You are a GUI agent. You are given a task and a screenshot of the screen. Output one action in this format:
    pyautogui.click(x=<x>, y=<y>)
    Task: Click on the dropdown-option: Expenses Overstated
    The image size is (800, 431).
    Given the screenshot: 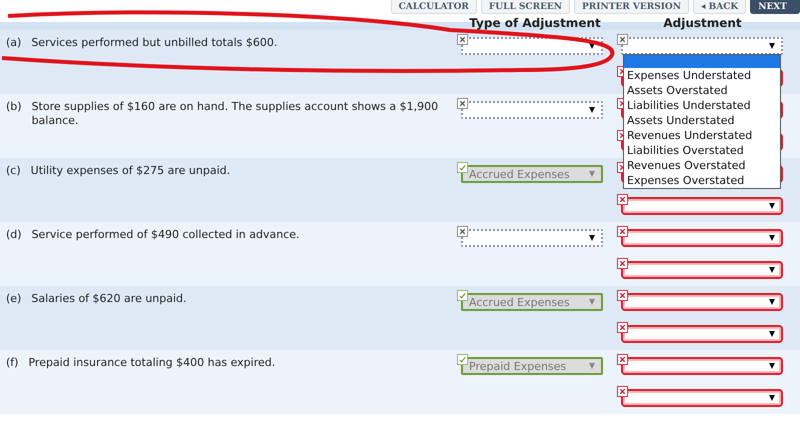 What is the action you would take?
    pyautogui.click(x=702, y=180)
    